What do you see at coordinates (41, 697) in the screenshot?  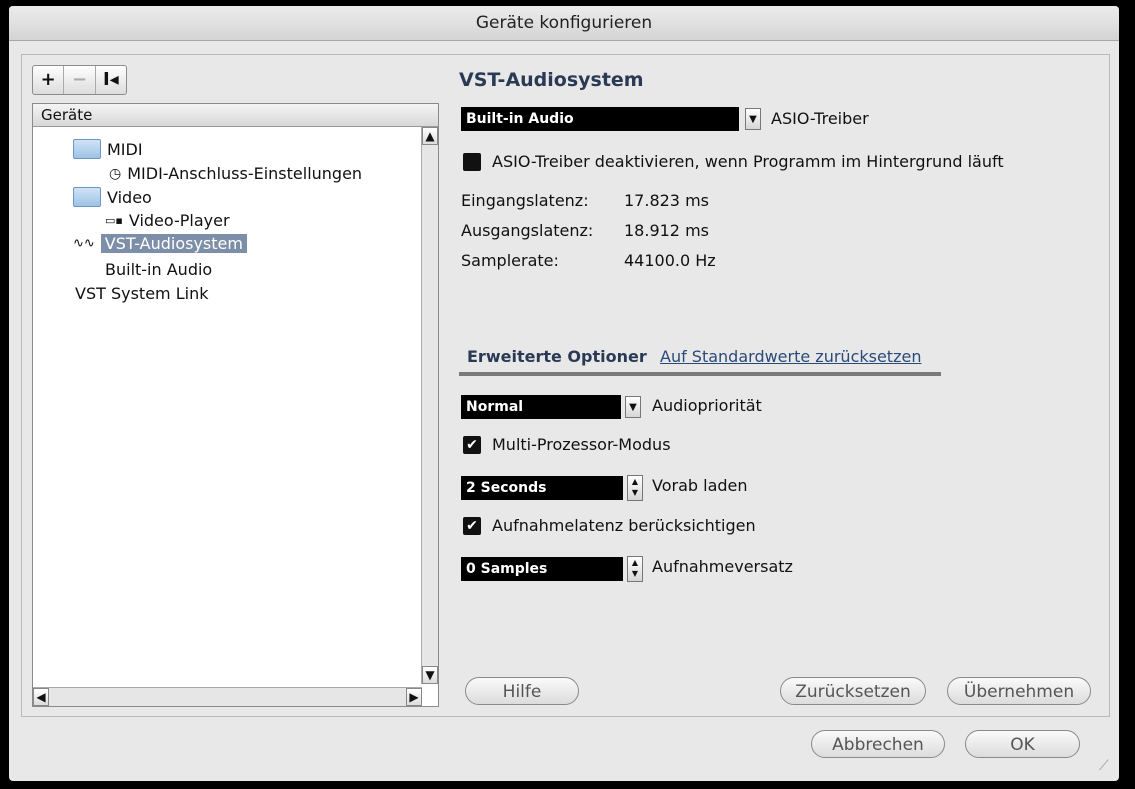 I see `scroll-left-icon: ◀` at bounding box center [41, 697].